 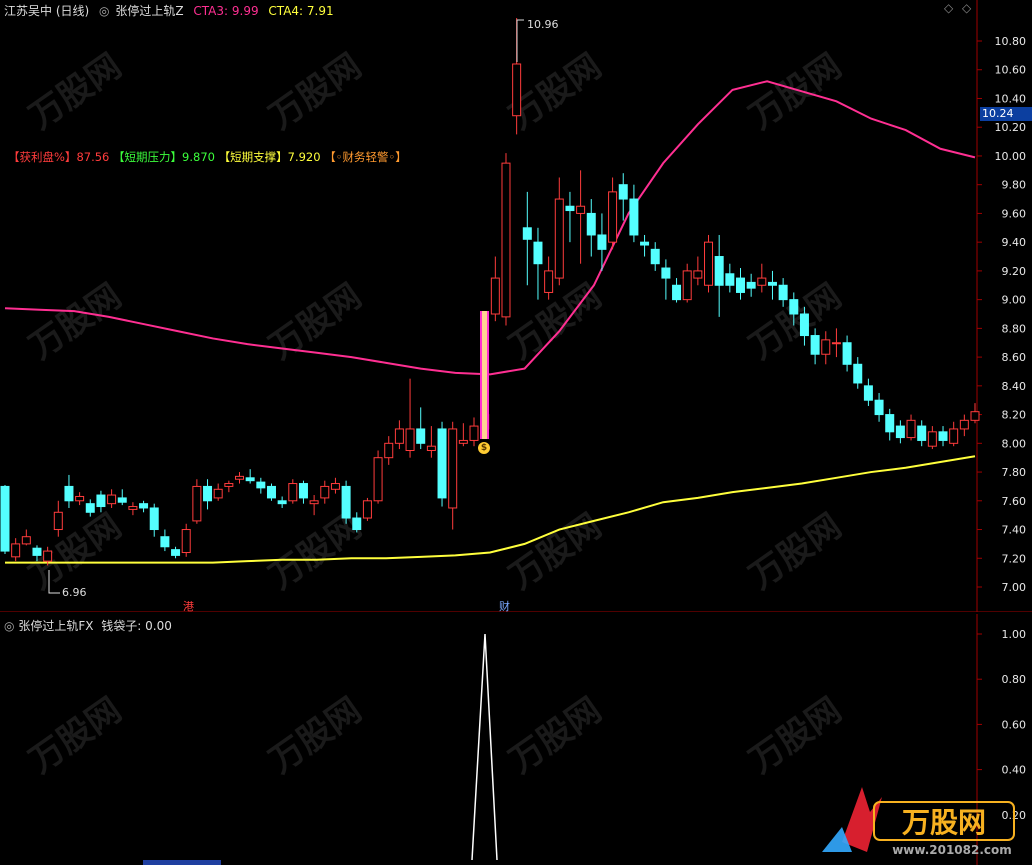 I want to click on support-value: 7.920, so click(x=304, y=157).